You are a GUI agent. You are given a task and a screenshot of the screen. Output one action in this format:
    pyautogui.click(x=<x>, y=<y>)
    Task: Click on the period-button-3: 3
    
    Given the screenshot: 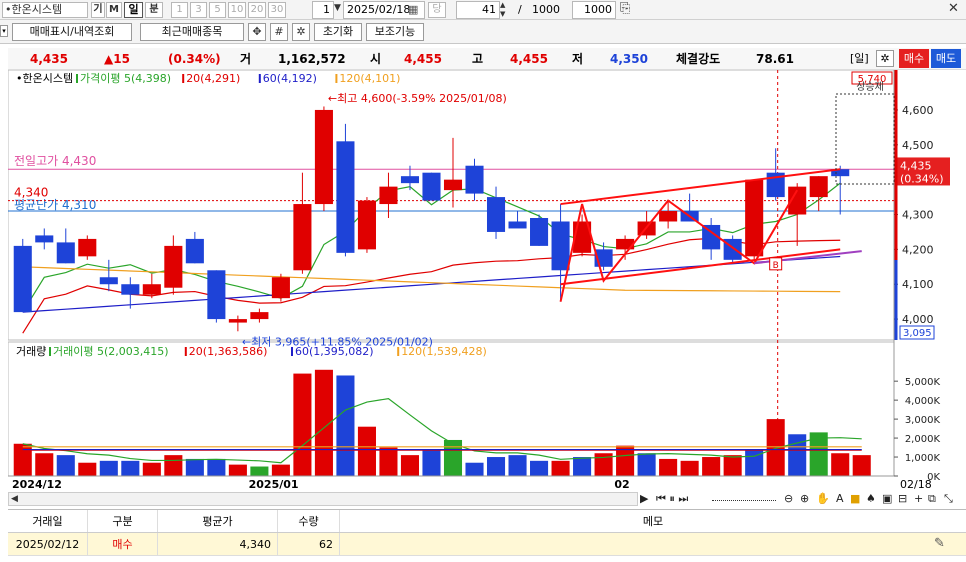 What is the action you would take?
    pyautogui.click(x=198, y=10)
    